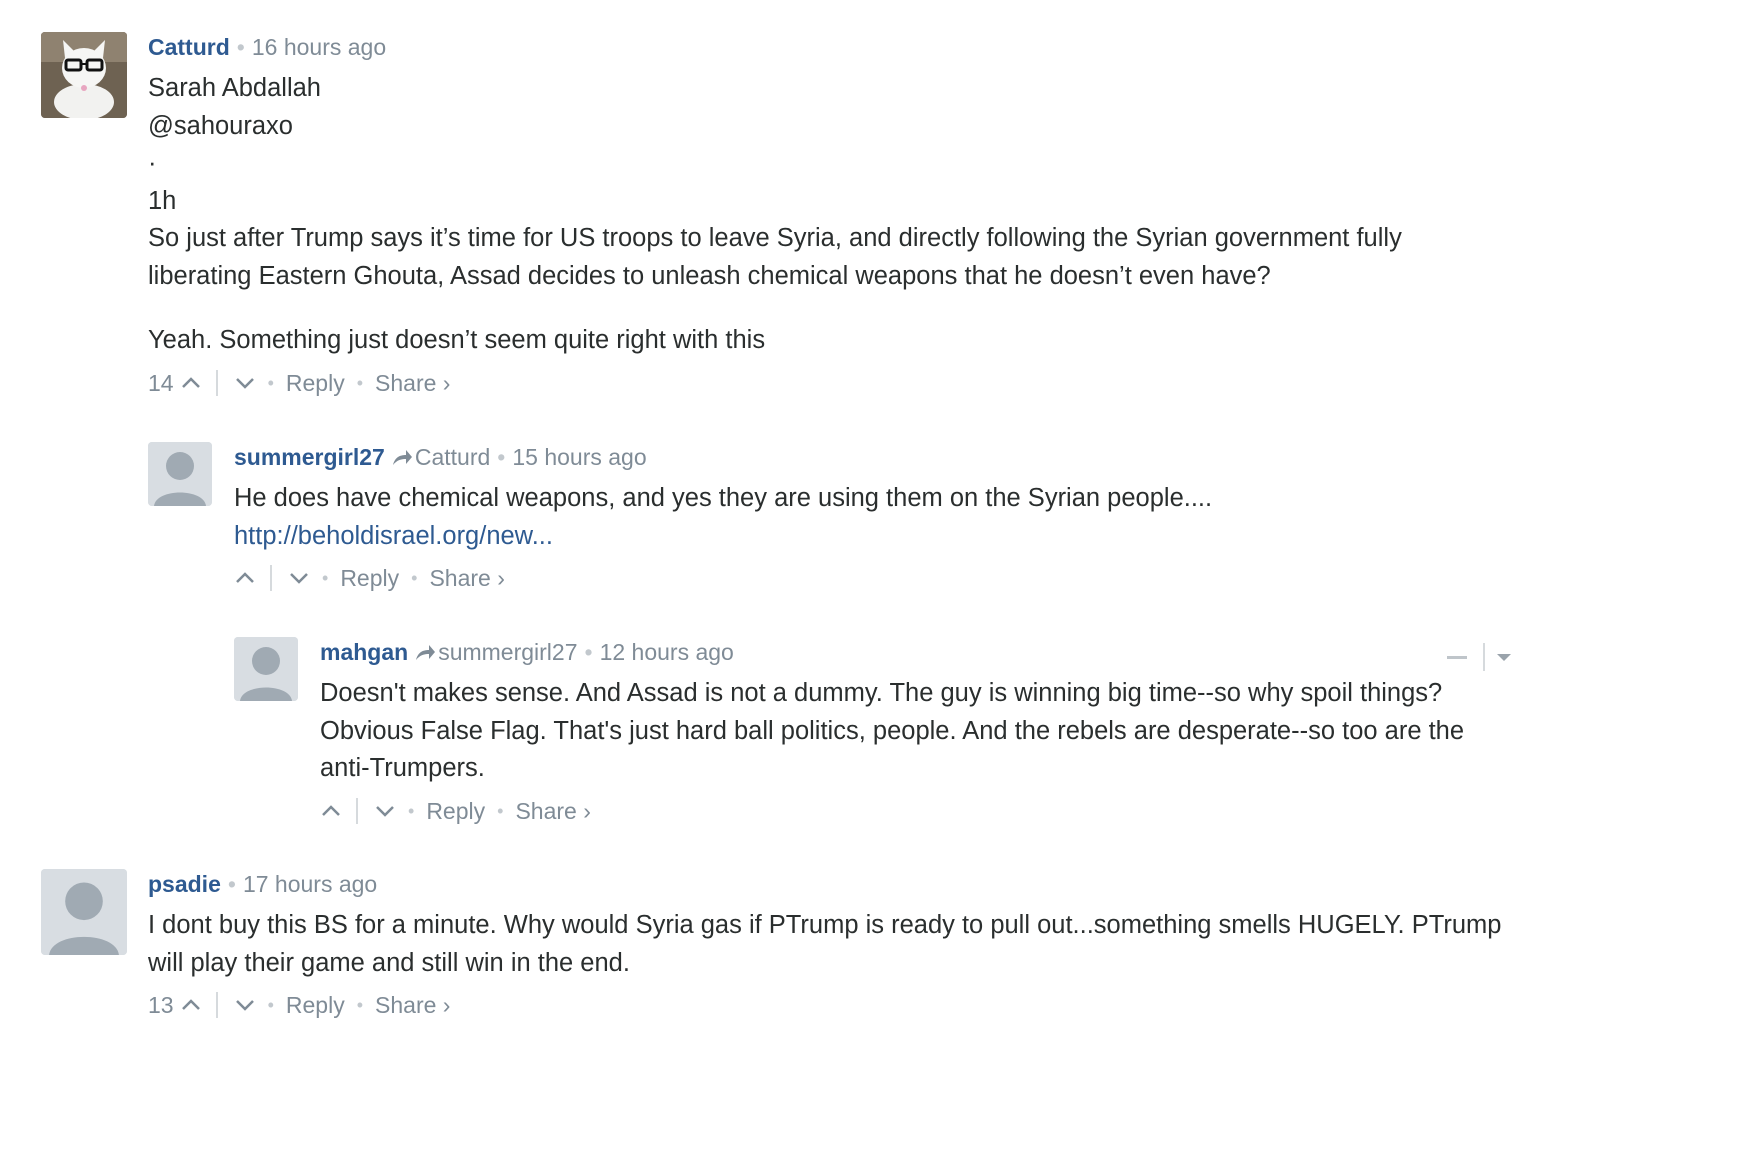  Describe the element at coordinates (161, 382) in the screenshot. I see `upvote-count: 14` at that location.